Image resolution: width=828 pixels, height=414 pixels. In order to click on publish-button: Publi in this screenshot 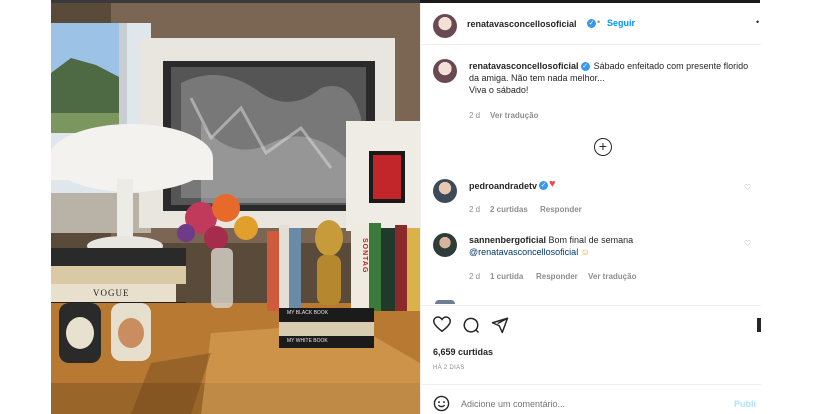, I will do `click(745, 404)`.